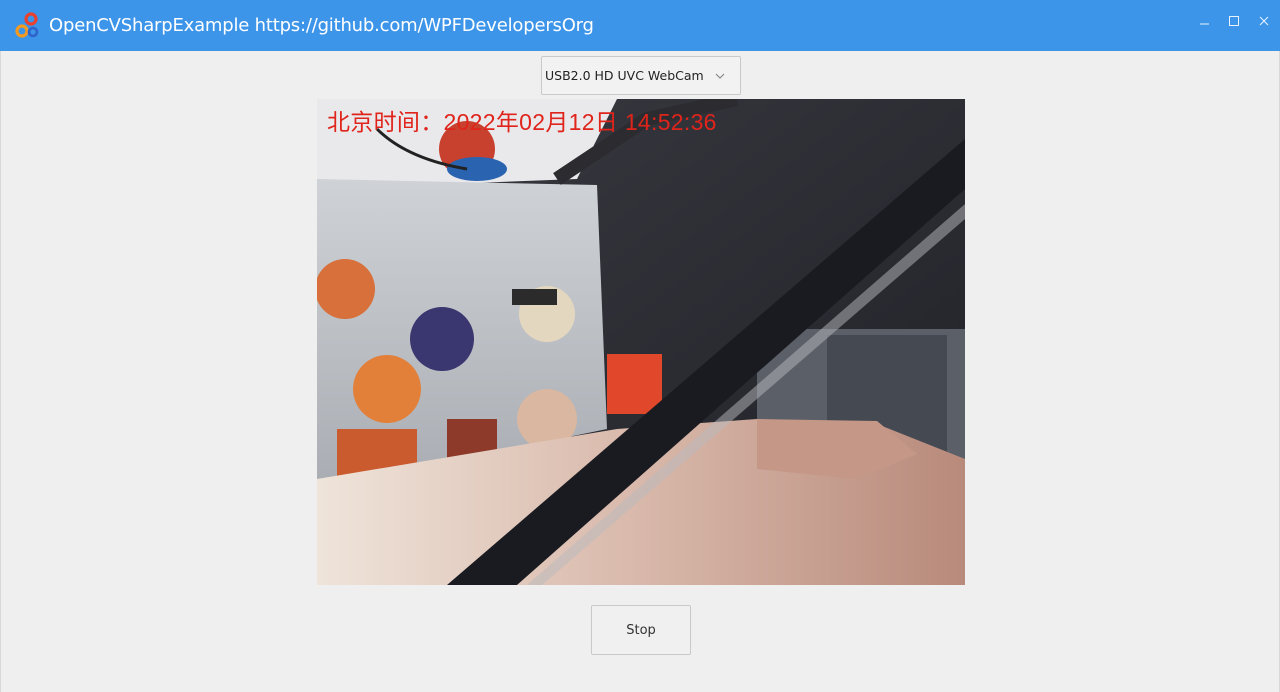 The image size is (1280, 692). I want to click on chevron-down-icon, so click(720, 76).